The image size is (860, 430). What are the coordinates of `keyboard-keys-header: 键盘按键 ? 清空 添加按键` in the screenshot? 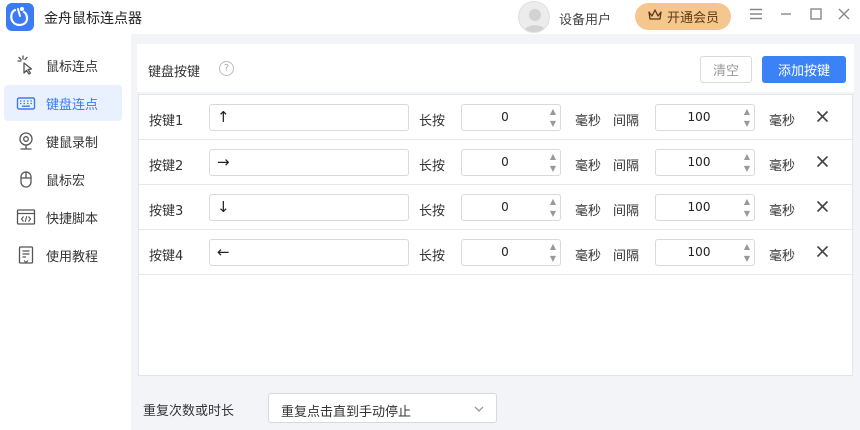 It's located at (495, 68).